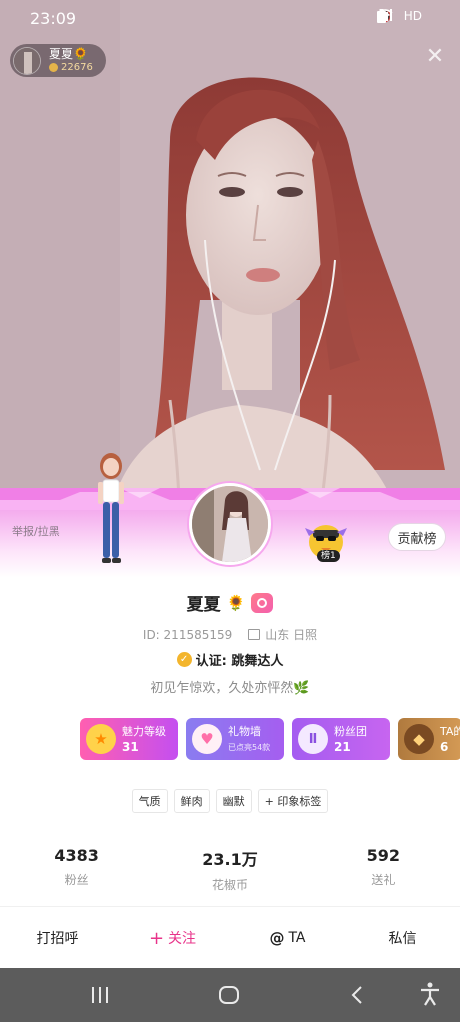 This screenshot has height=1022, width=460. Describe the element at coordinates (230, 906) in the screenshot. I see `divider` at that location.